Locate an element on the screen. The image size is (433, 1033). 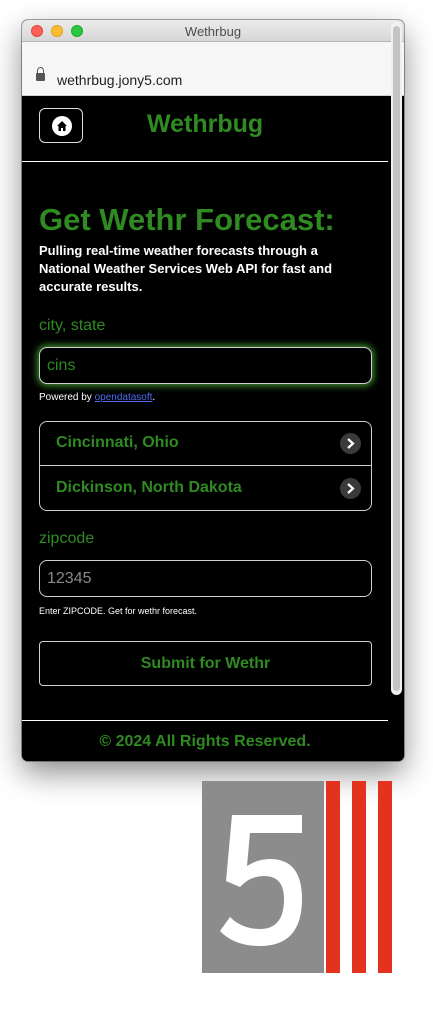
suggestion-item: Dickinson, North Dakota is located at coordinates (205, 488).